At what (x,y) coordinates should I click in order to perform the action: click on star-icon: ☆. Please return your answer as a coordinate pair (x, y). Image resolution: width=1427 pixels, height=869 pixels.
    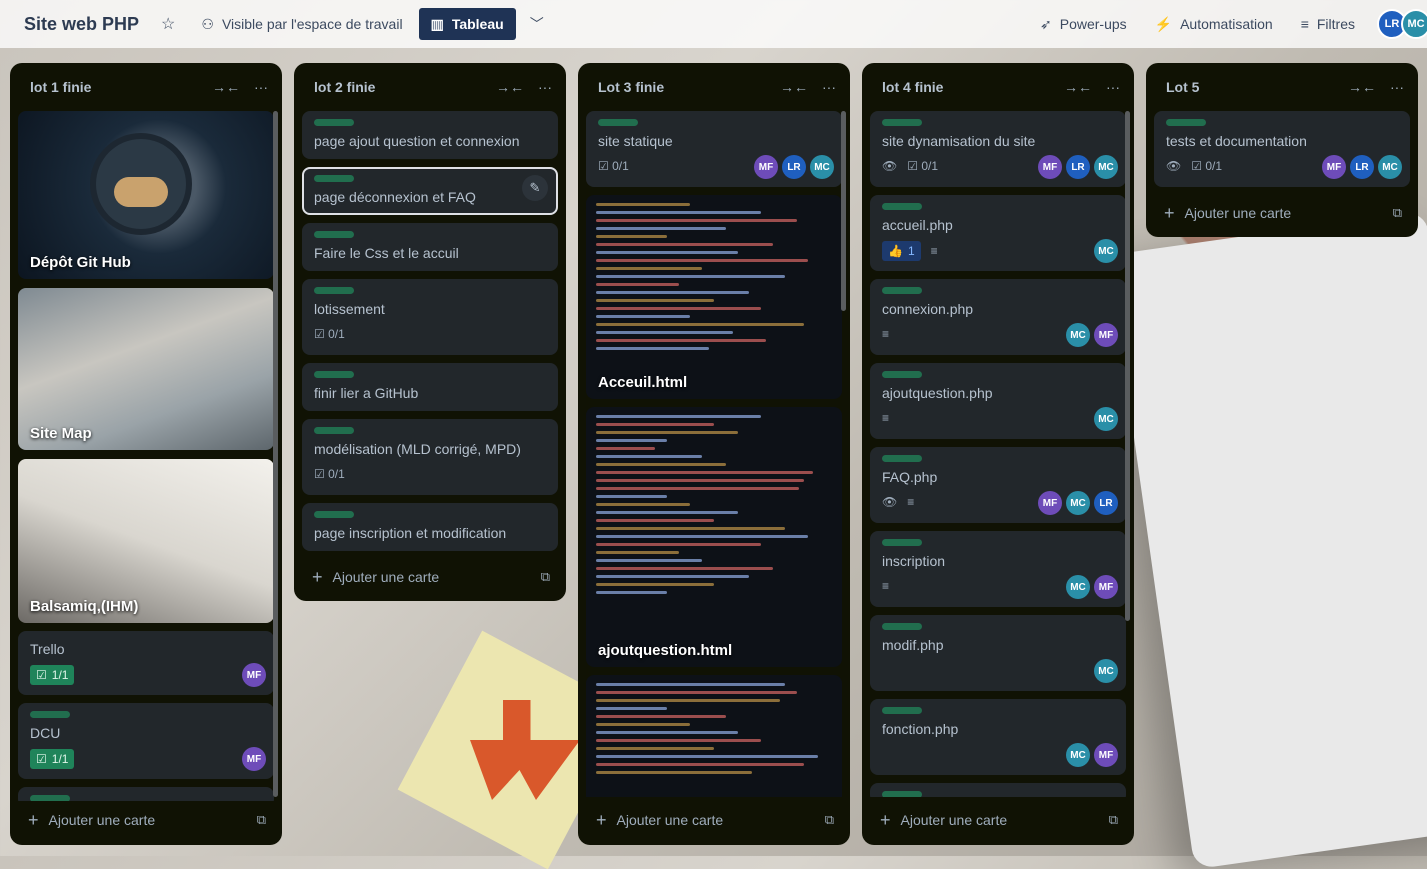
    Looking at the image, I should click on (168, 24).